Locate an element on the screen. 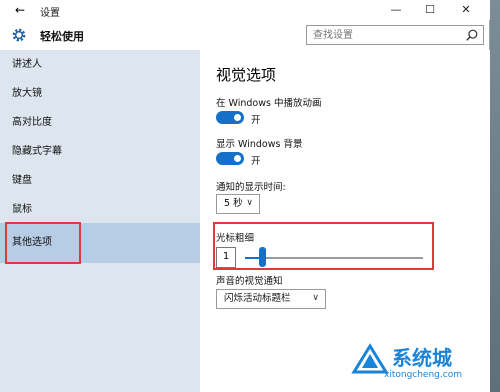 Image resolution: width=500 pixels, height=392 pixels. cursor-thickness-label: 光标粗细 is located at coordinates (235, 238).